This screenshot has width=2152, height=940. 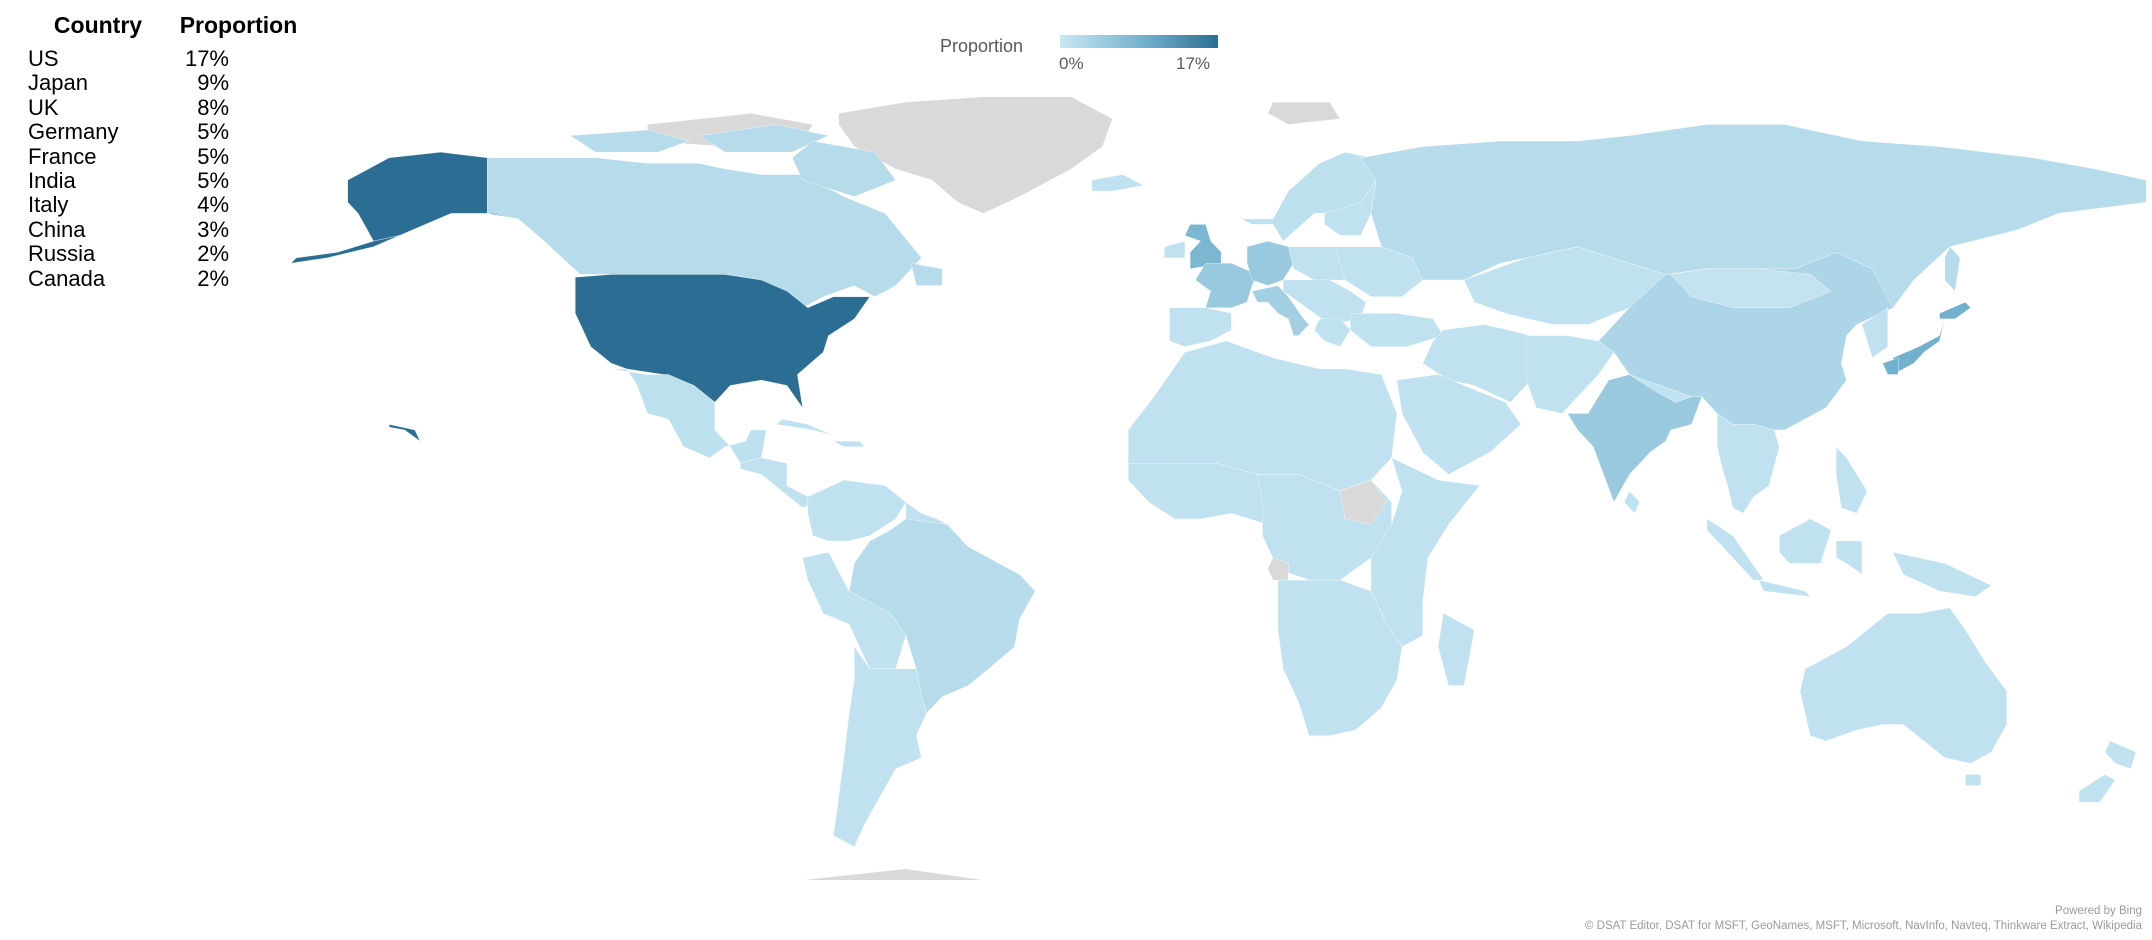 What do you see at coordinates (345, 250) in the screenshot?
I see `map-region-usa-aleutians` at bounding box center [345, 250].